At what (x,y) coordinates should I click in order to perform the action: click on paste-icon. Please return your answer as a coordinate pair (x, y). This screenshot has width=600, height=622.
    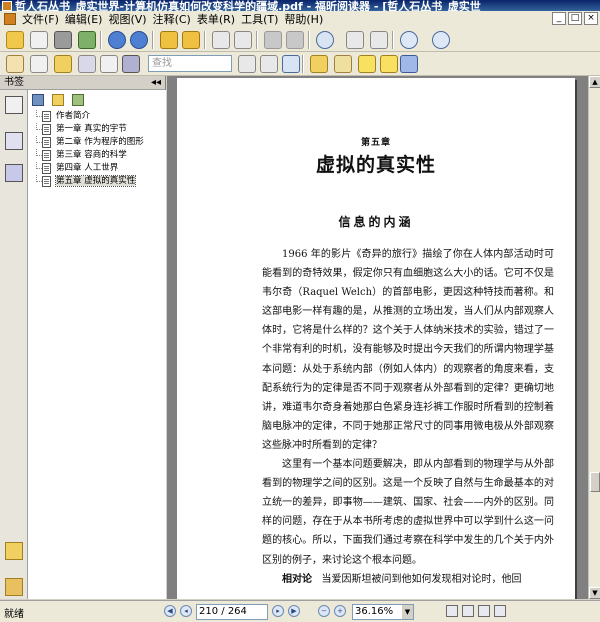
    Looking at the image, I should click on (243, 40).